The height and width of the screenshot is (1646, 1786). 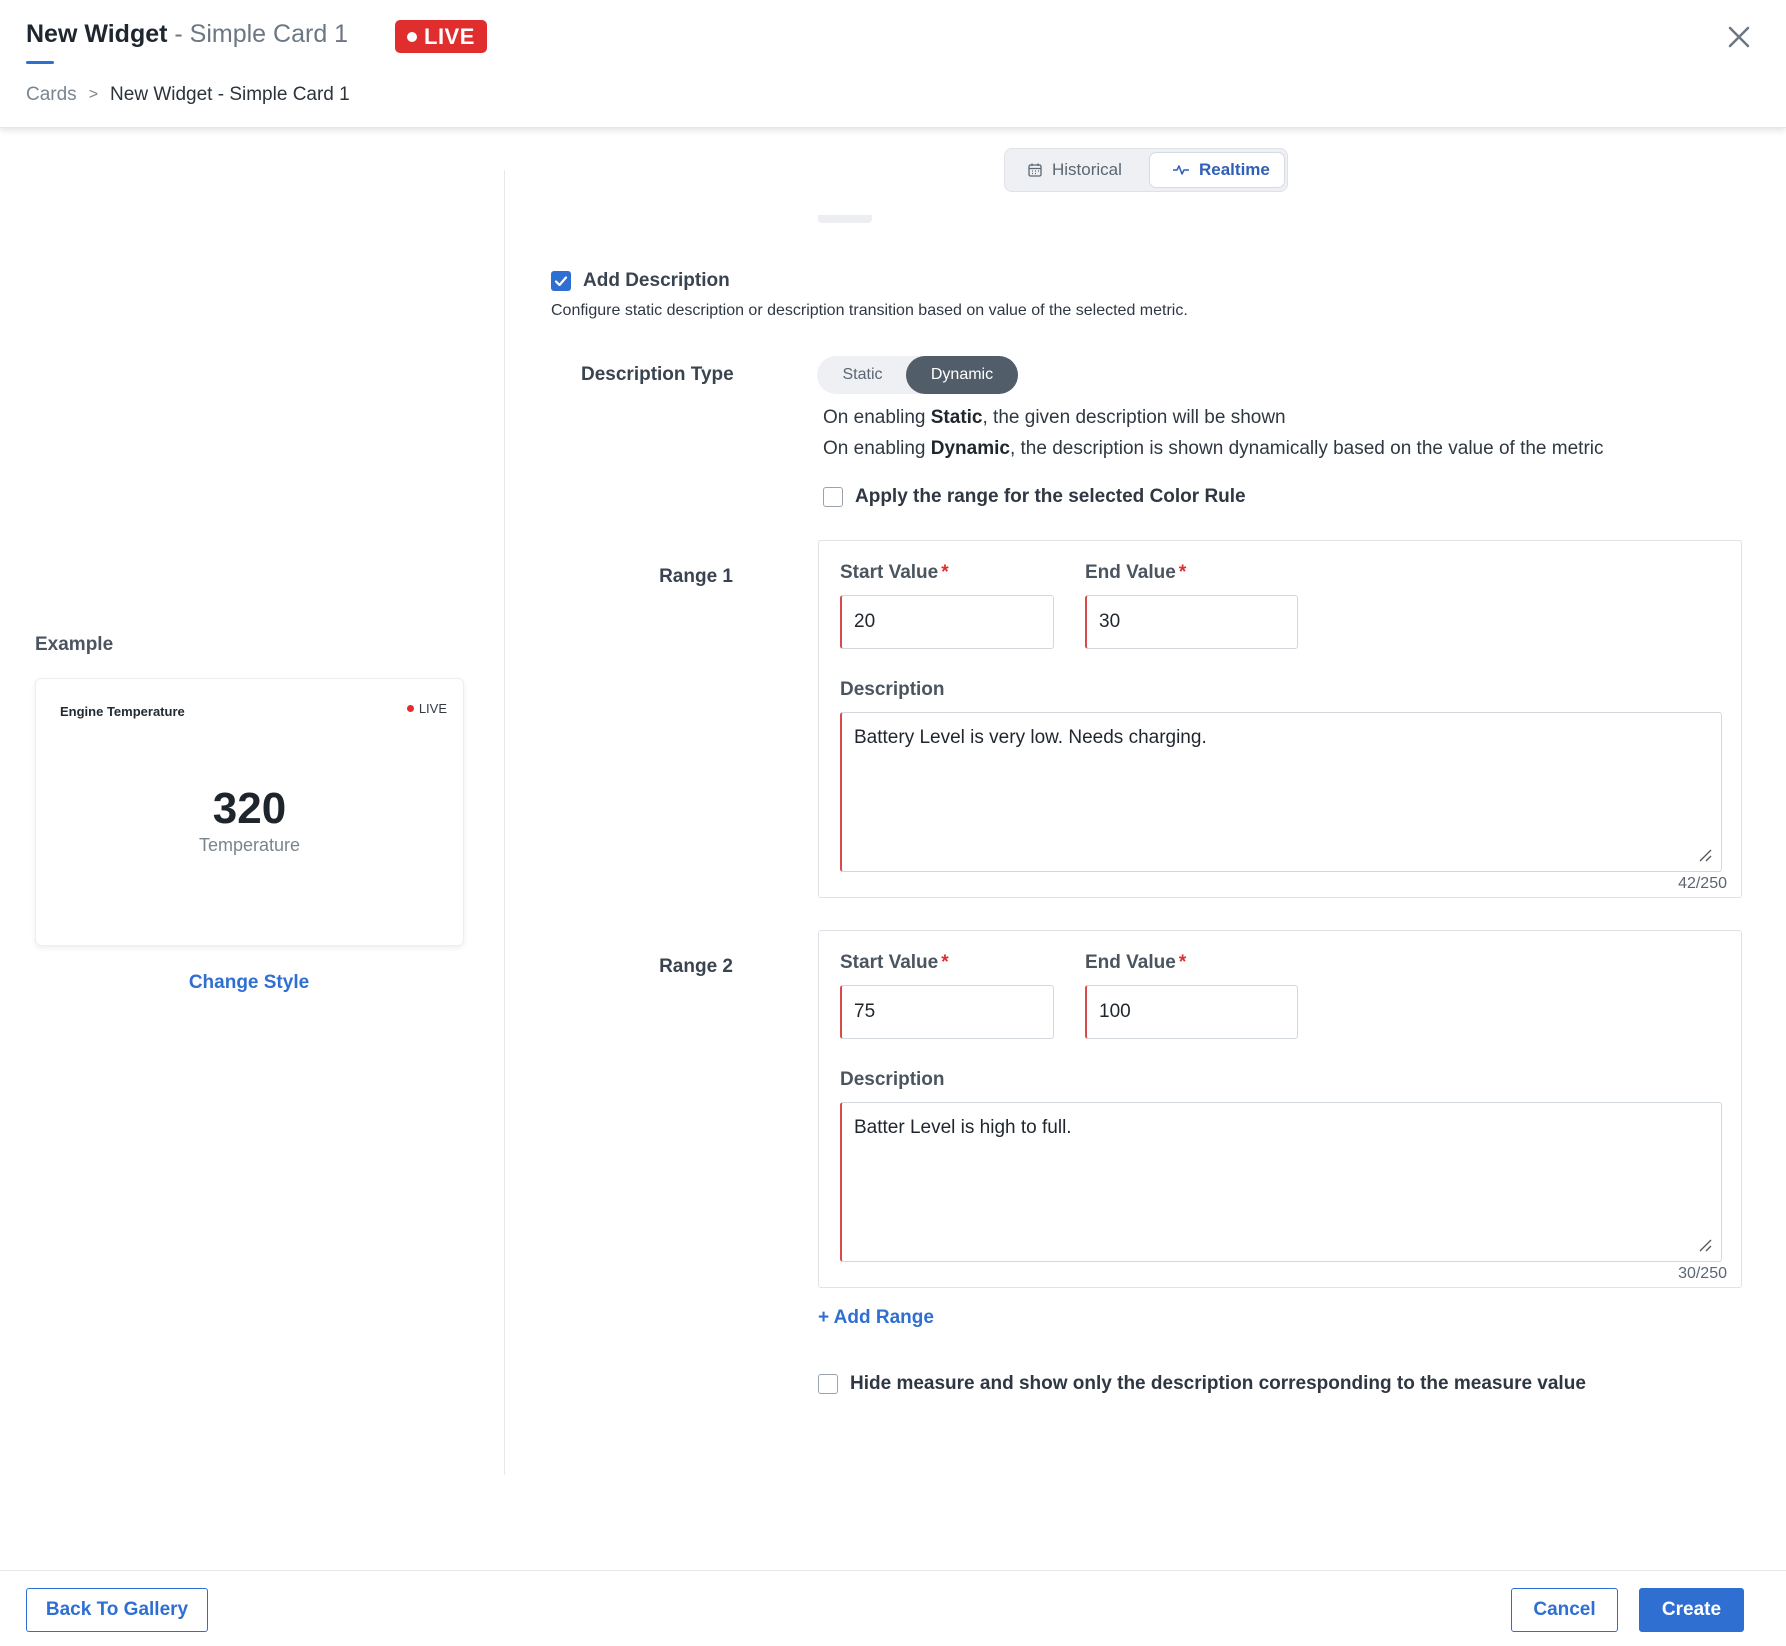 I want to click on example-card-value: 320, so click(x=249, y=808).